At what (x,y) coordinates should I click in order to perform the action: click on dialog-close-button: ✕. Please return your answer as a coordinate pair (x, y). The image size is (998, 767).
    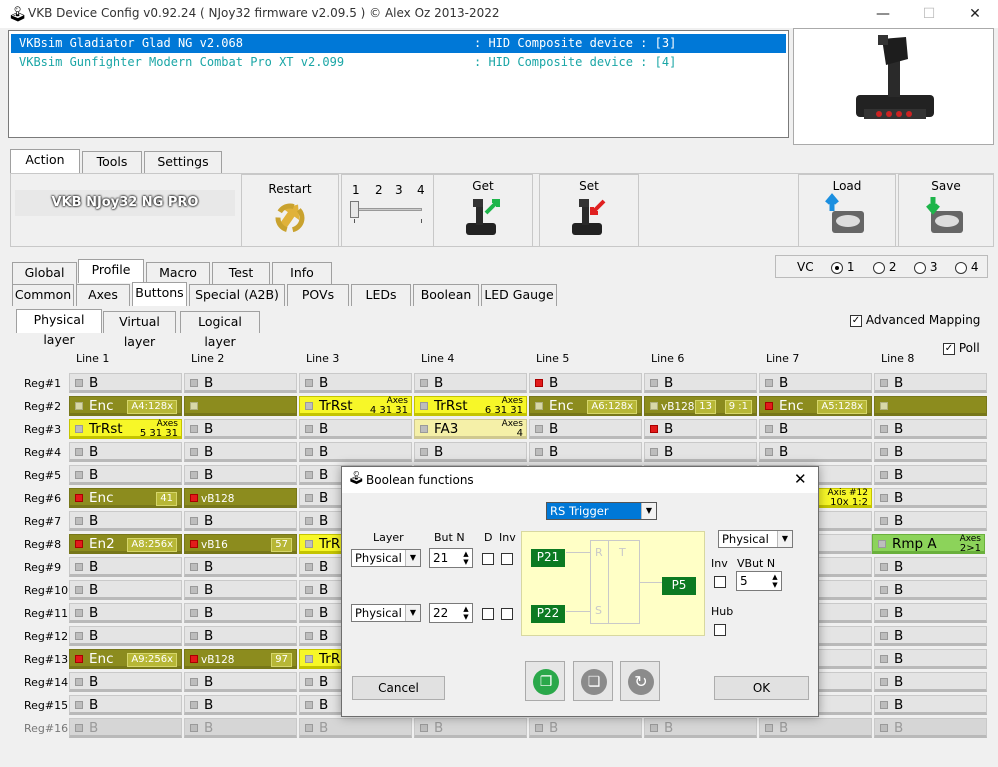
    Looking at the image, I should click on (800, 479).